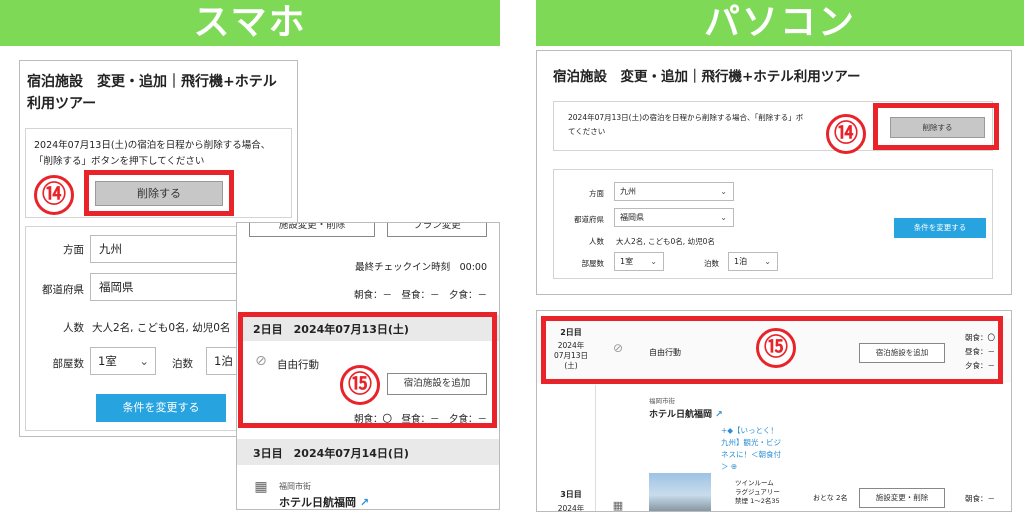 This screenshot has height=520, width=1024. What do you see at coordinates (980, 498) in the screenshot?
I see `pc-meal-b: 朝食：－` at bounding box center [980, 498].